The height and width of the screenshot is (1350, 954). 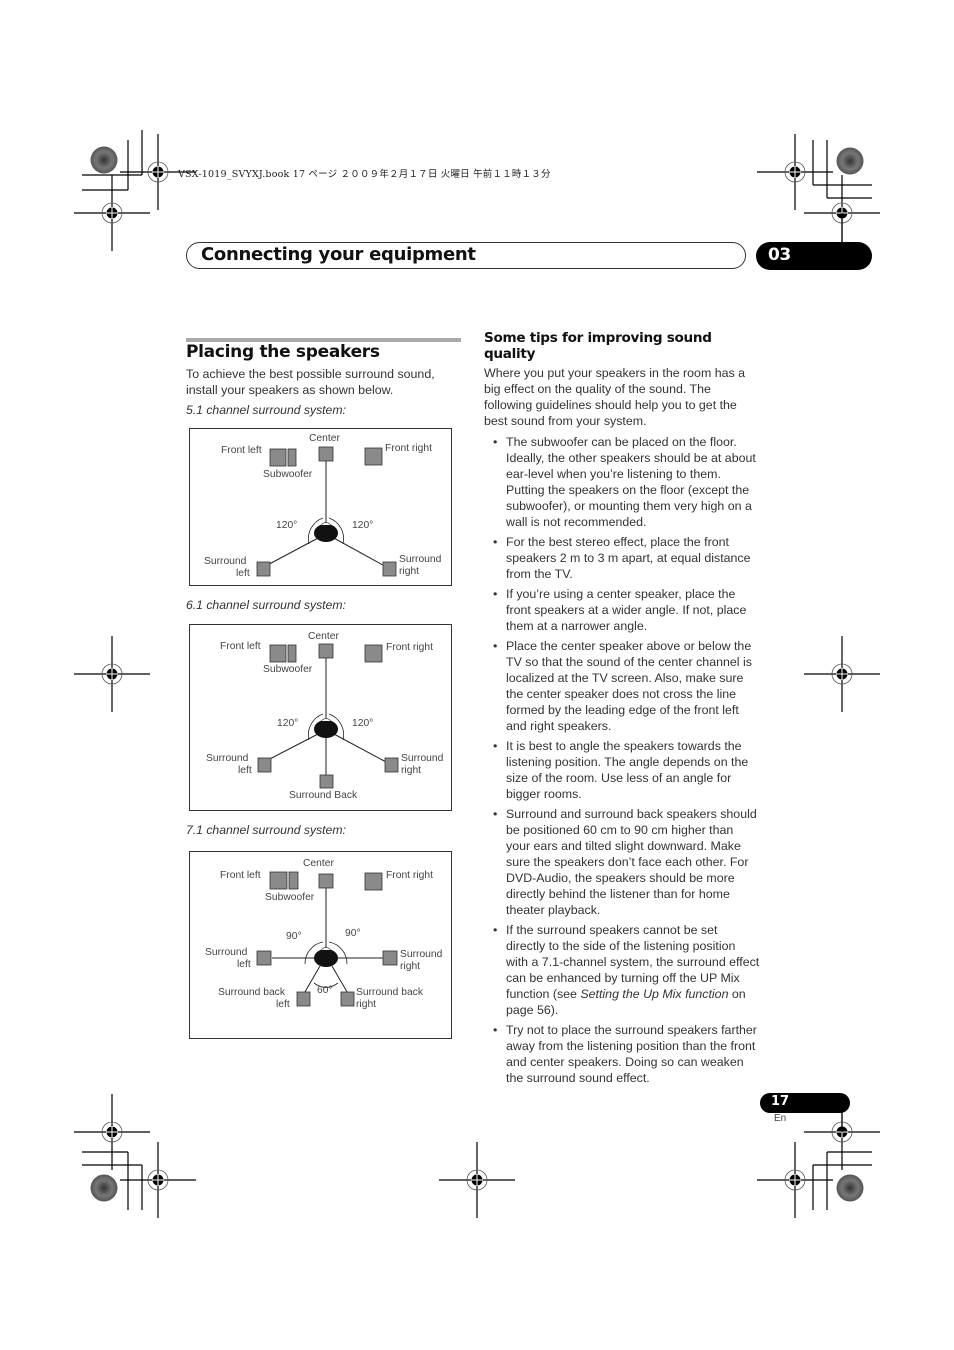 I want to click on label-angle-right: 90°, so click(x=353, y=933).